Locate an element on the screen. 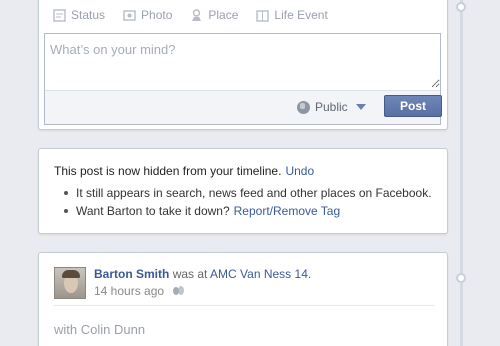 Image resolution: width=500 pixels, height=346 pixels. notice-bullet-text: Want Barton to take it down? is located at coordinates (153, 211).